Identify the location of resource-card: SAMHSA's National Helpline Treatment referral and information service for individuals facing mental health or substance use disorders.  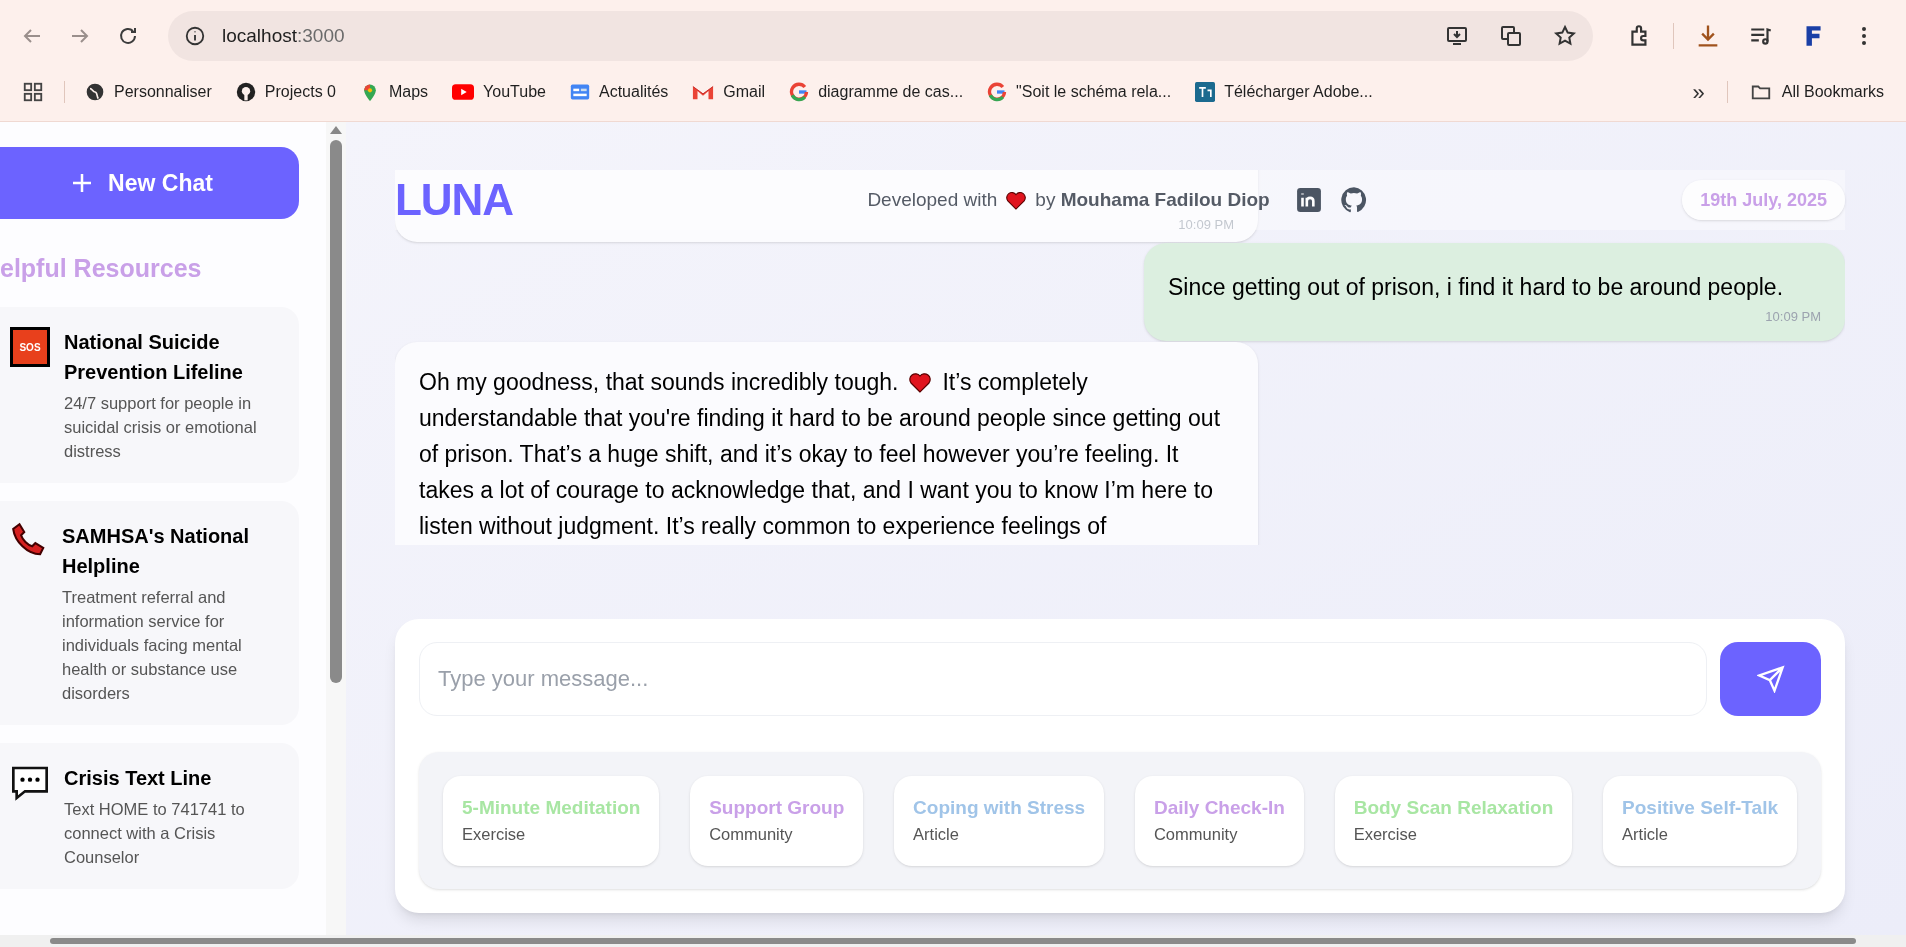
(149, 613).